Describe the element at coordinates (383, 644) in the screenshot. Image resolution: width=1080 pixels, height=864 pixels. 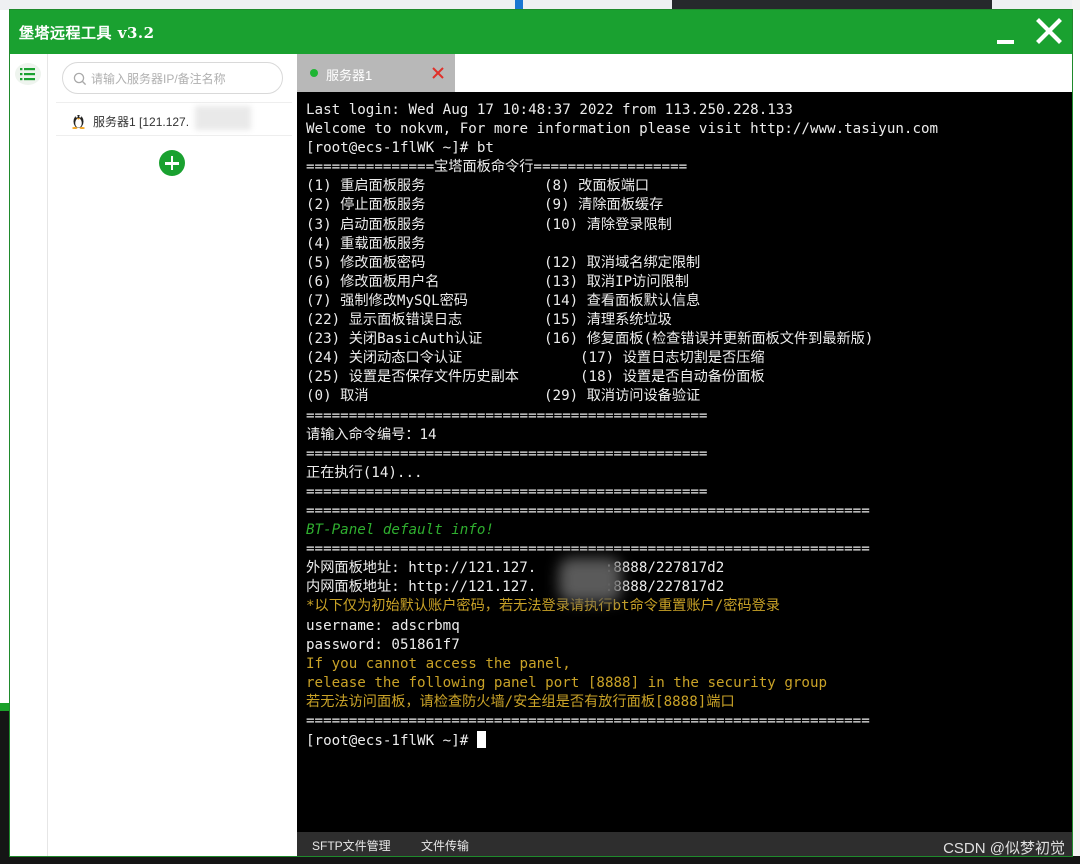
I see `terminal-line-text: password: 051861f7` at that location.